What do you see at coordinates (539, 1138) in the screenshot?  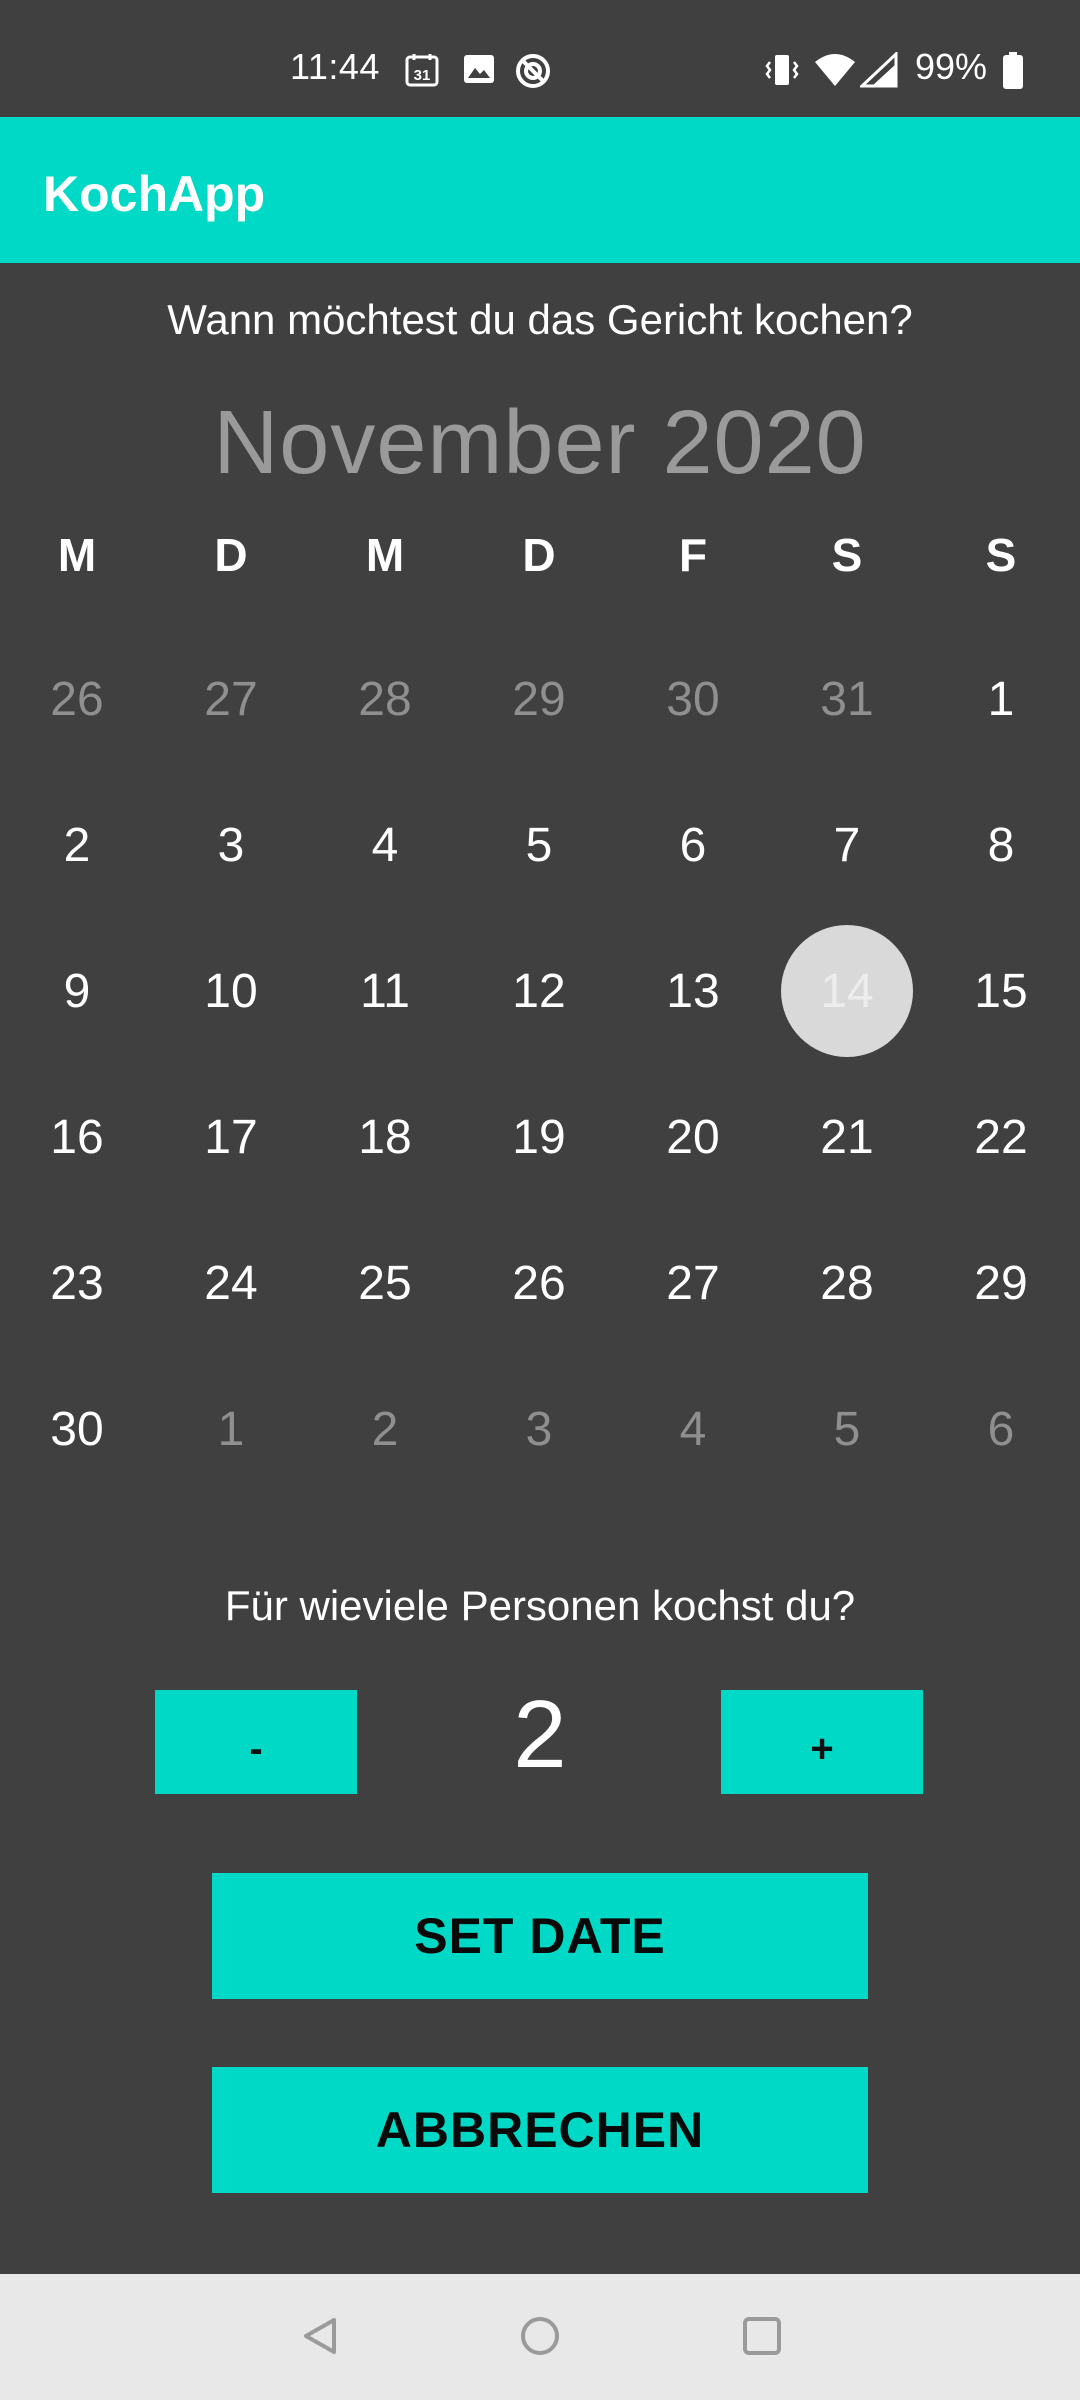 I see `calendar-day: 19` at bounding box center [539, 1138].